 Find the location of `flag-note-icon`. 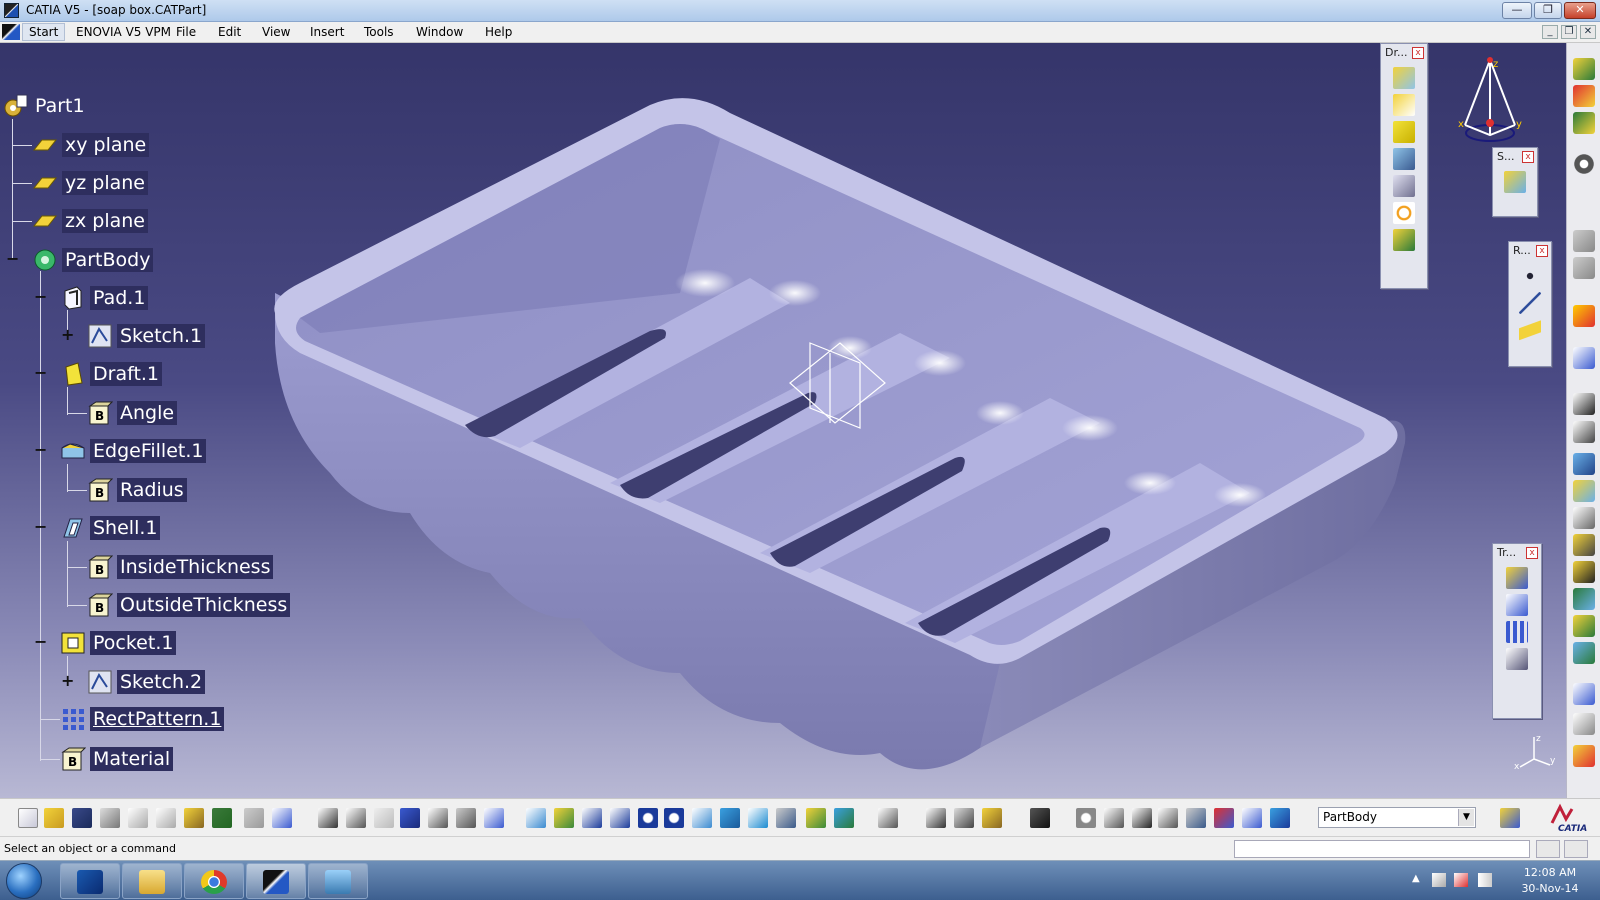

flag-note-icon is located at coordinates (1584, 724).